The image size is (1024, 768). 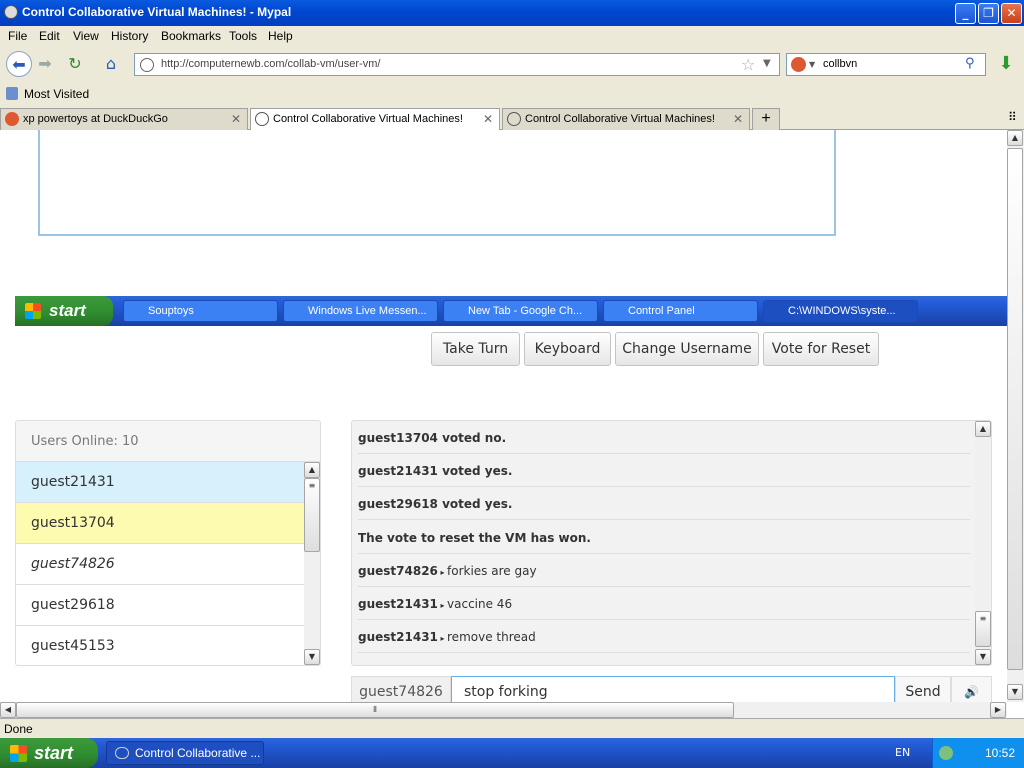 I want to click on scroll-right-icon: ▶, so click(x=998, y=710).